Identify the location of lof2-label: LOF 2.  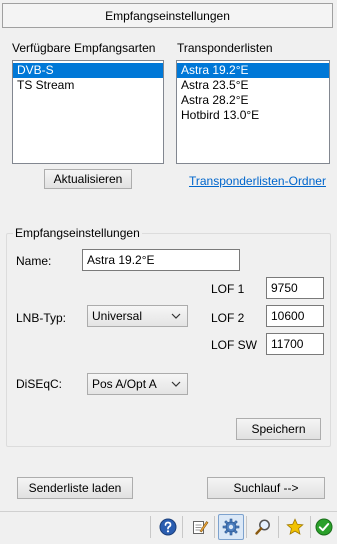
(227, 318).